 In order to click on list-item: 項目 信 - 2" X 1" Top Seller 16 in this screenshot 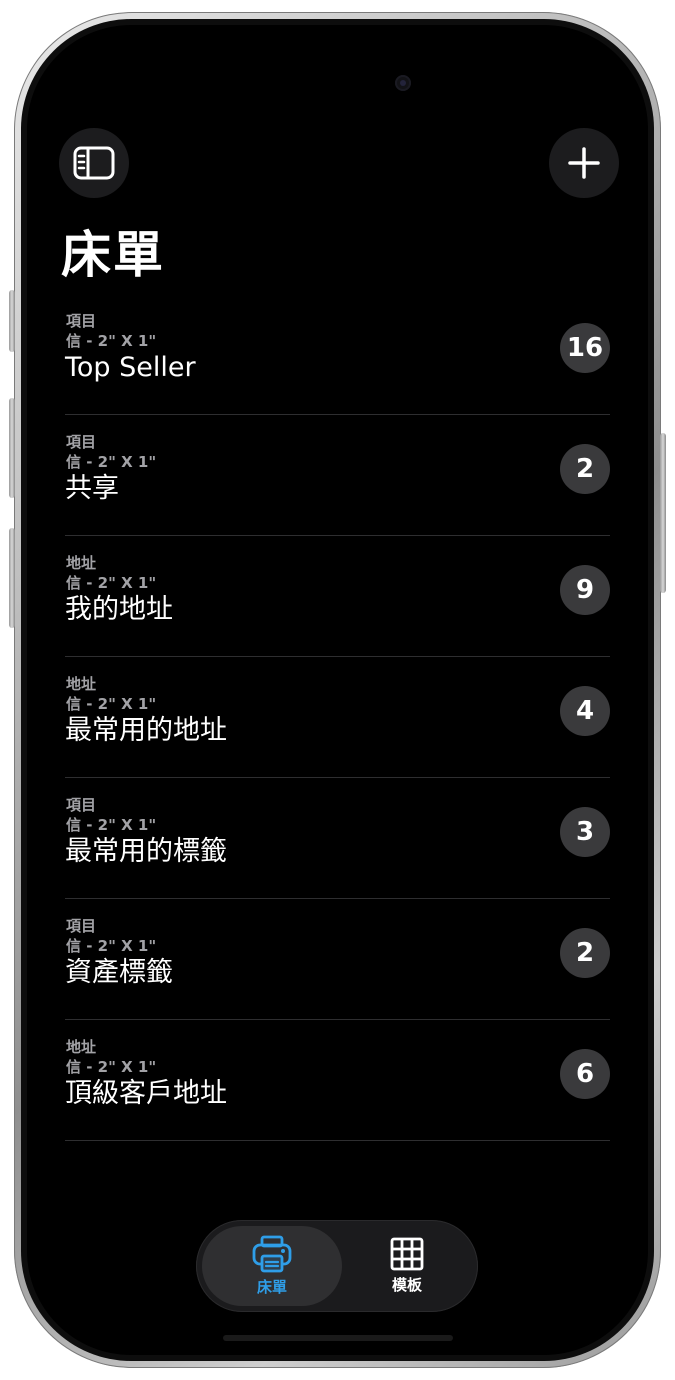, I will do `click(337, 355)`.